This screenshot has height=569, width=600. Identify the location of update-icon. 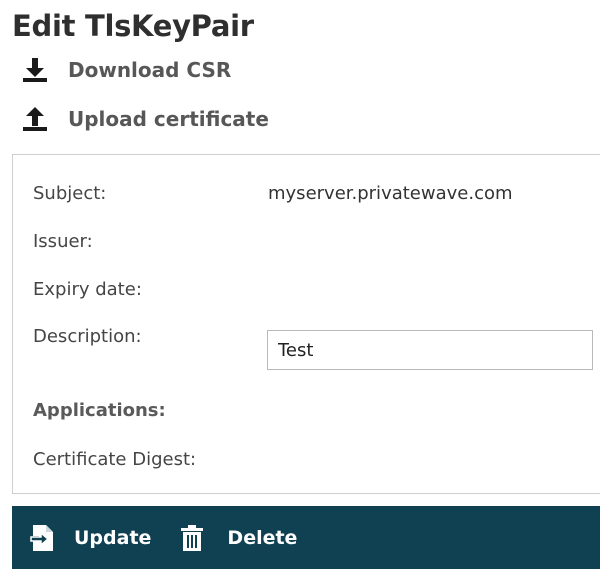
(43, 538).